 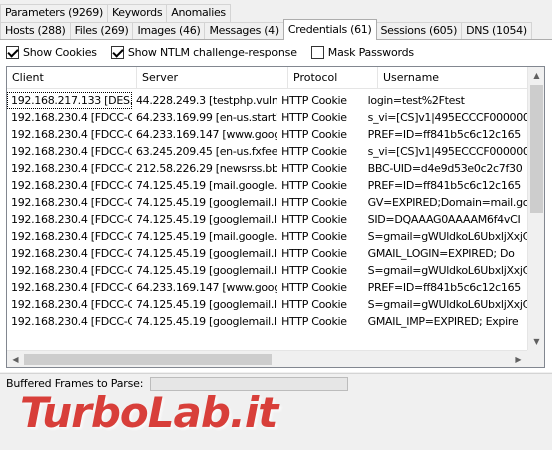 I want to click on cell-username: BBC-UID=d4e9d53e0c2c7f30, so click(x=445, y=168).